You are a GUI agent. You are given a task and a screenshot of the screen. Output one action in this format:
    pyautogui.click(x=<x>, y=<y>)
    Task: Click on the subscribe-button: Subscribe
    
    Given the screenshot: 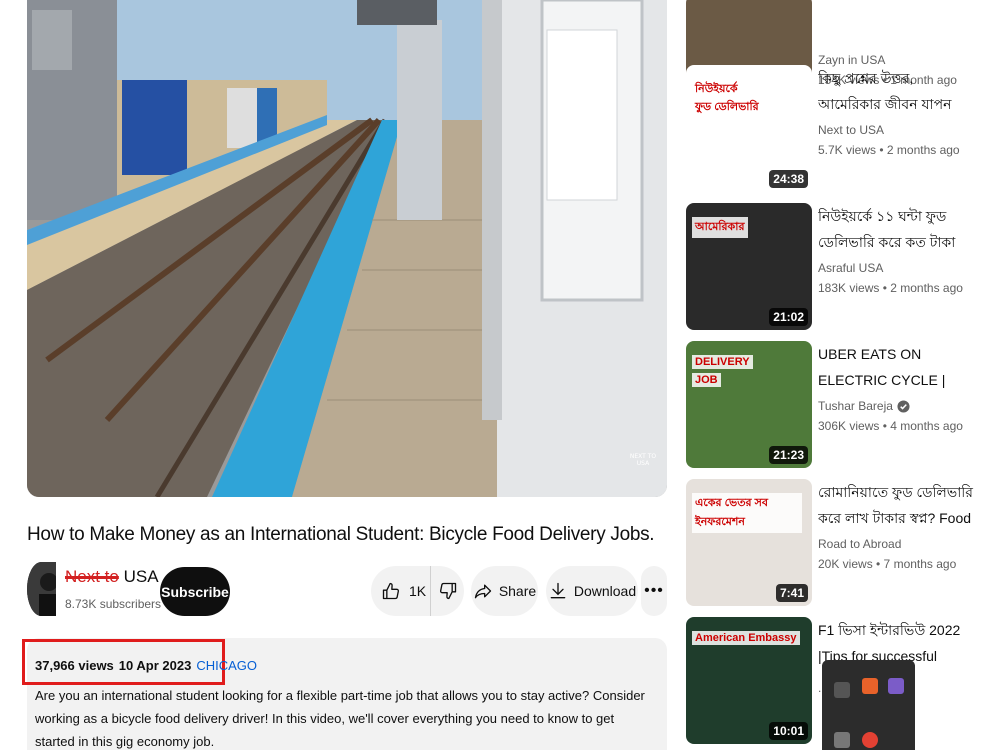 What is the action you would take?
    pyautogui.click(x=195, y=591)
    